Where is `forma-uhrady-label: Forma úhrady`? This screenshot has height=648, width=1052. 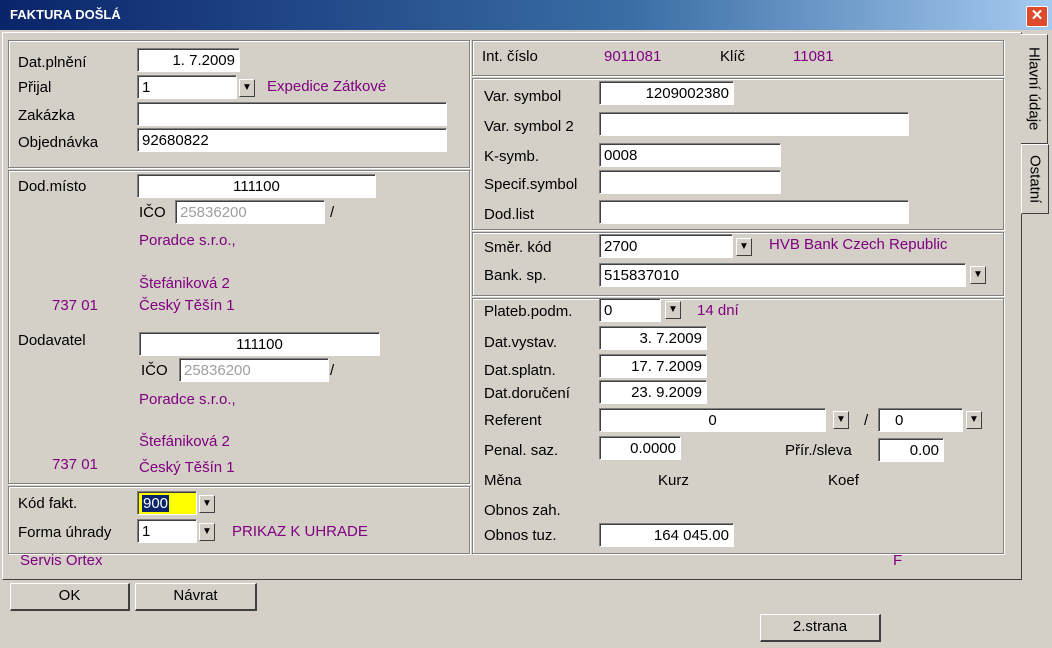
forma-uhrady-label: Forma úhrady is located at coordinates (65, 532).